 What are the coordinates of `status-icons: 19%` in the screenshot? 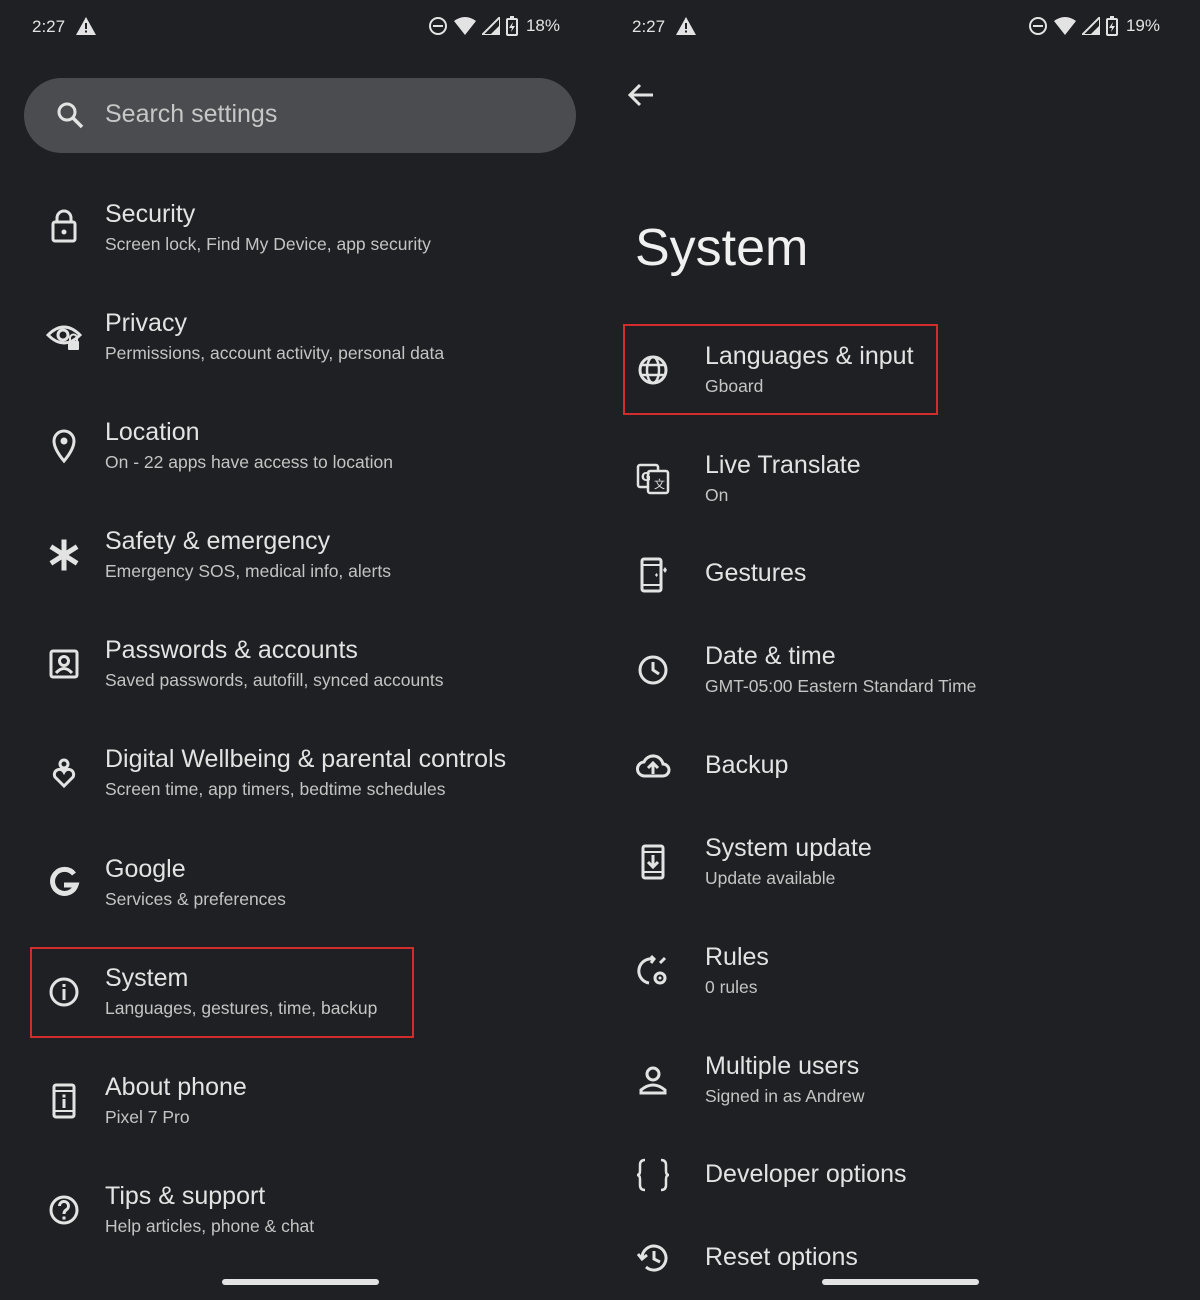 It's located at (1094, 26).